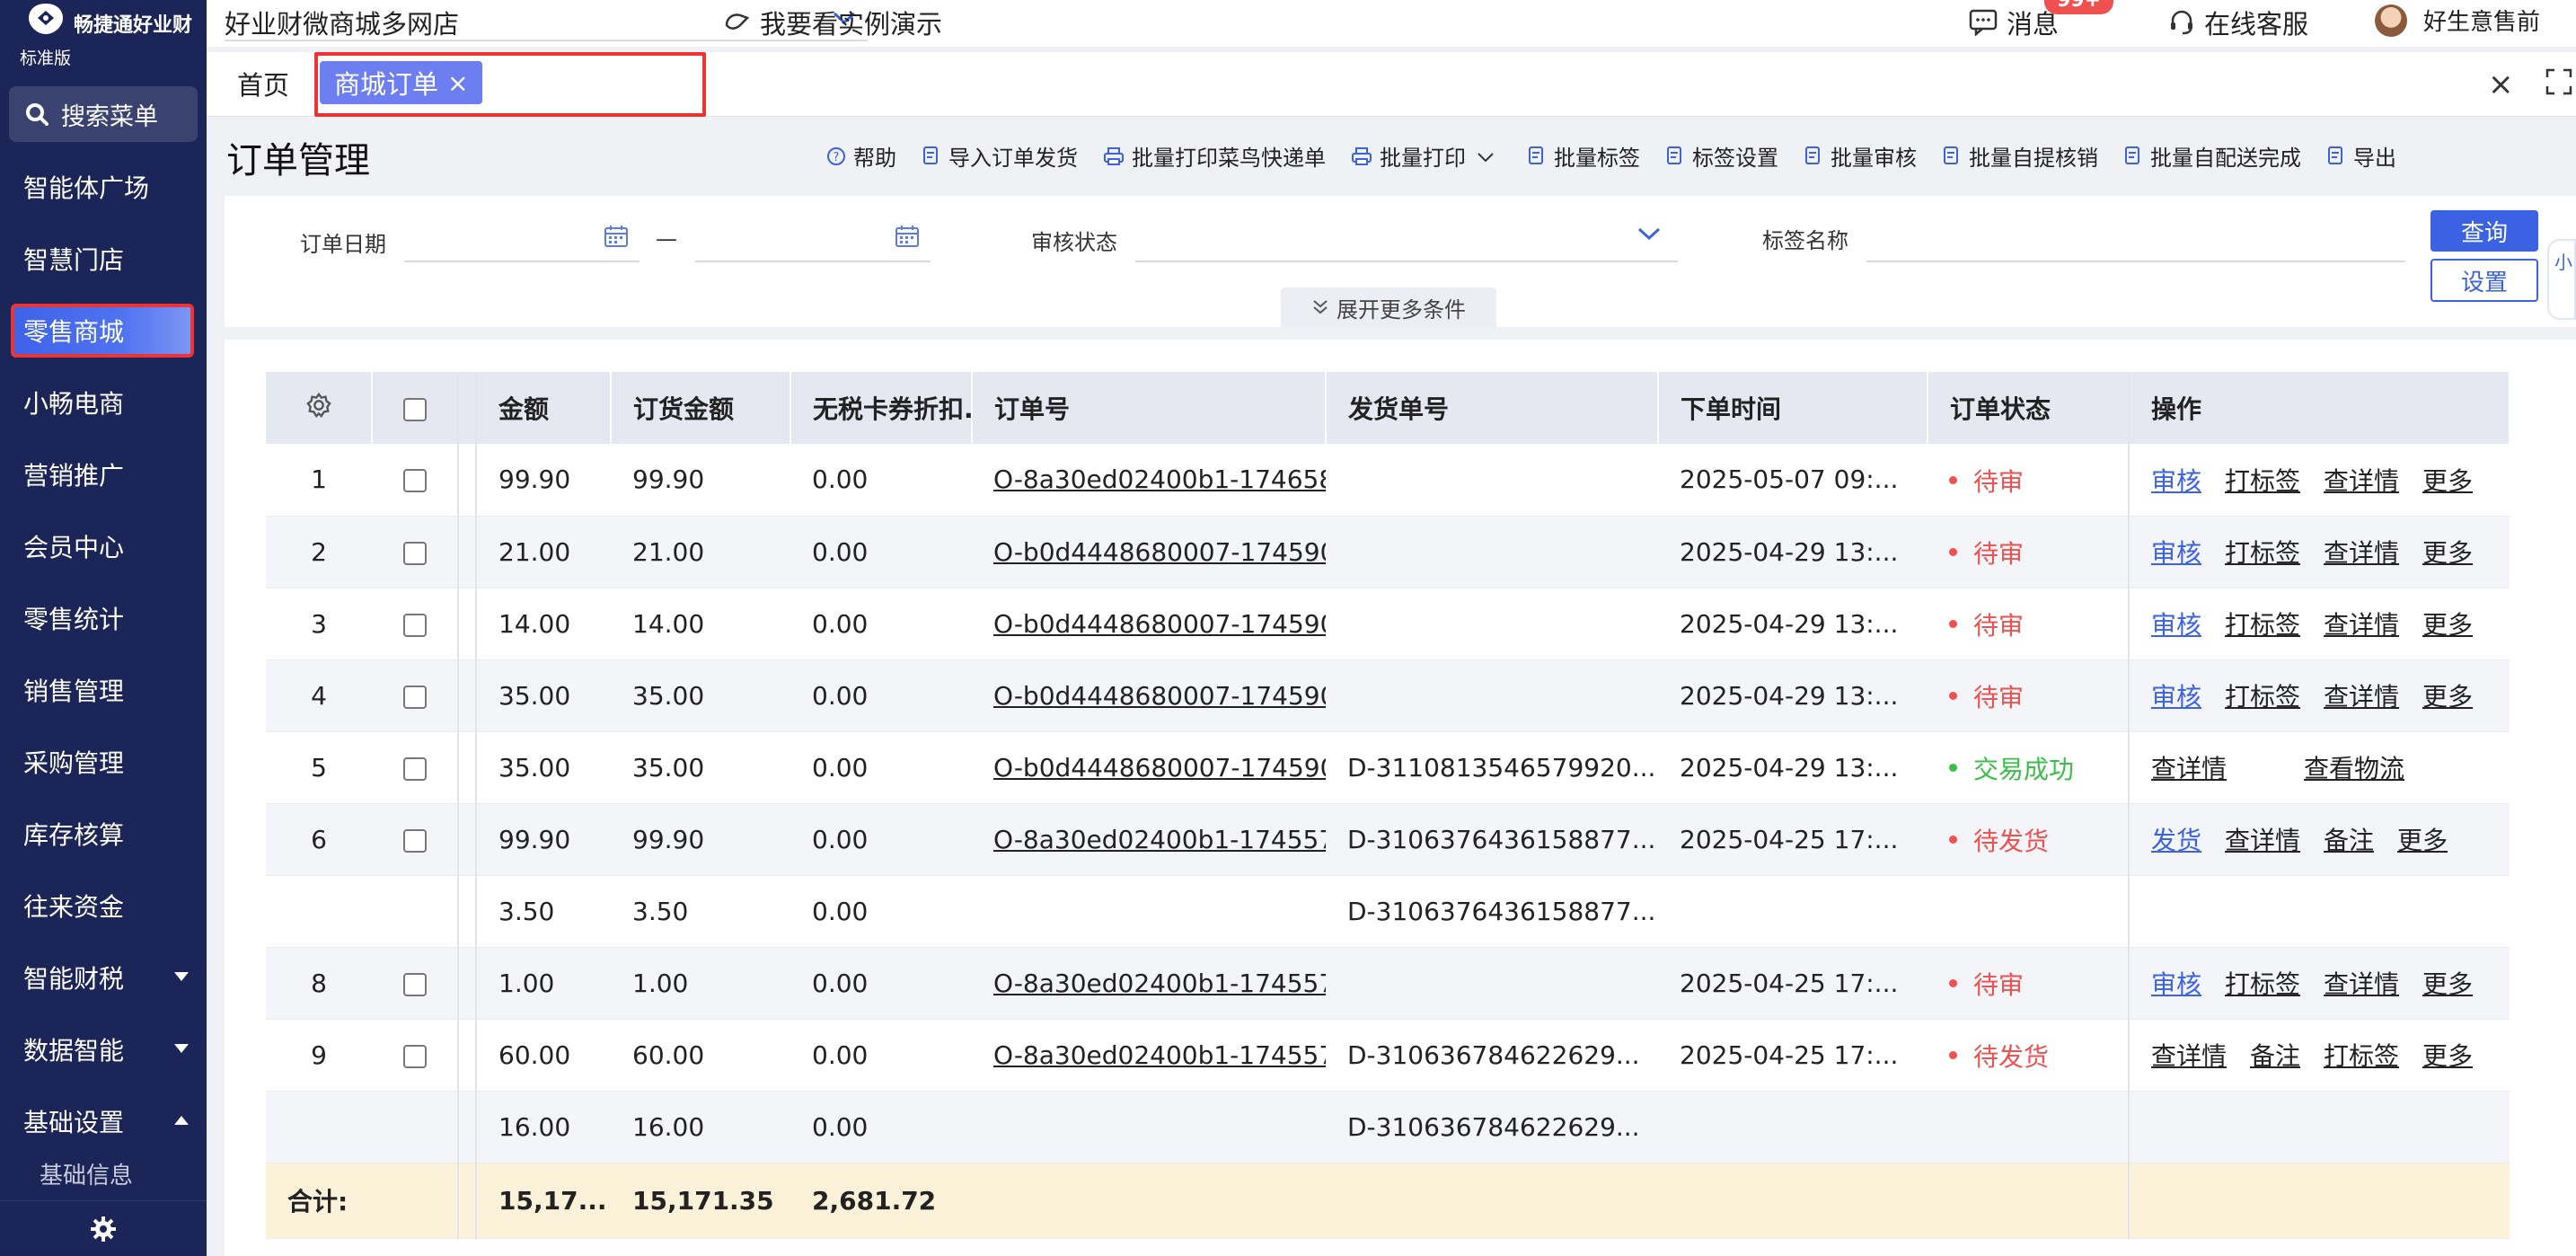 Image resolution: width=2576 pixels, height=1256 pixels. What do you see at coordinates (2020, 156) in the screenshot?
I see `toolbar-button-7: 批量自提核销` at bounding box center [2020, 156].